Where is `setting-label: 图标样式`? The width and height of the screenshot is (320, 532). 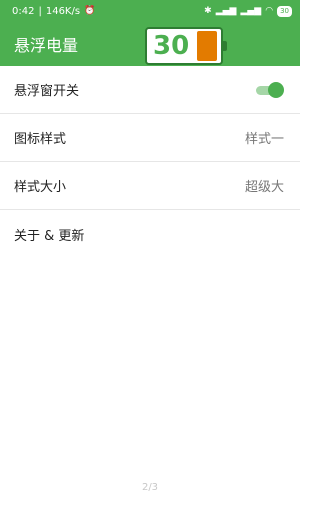 setting-label: 图标样式 is located at coordinates (40, 139).